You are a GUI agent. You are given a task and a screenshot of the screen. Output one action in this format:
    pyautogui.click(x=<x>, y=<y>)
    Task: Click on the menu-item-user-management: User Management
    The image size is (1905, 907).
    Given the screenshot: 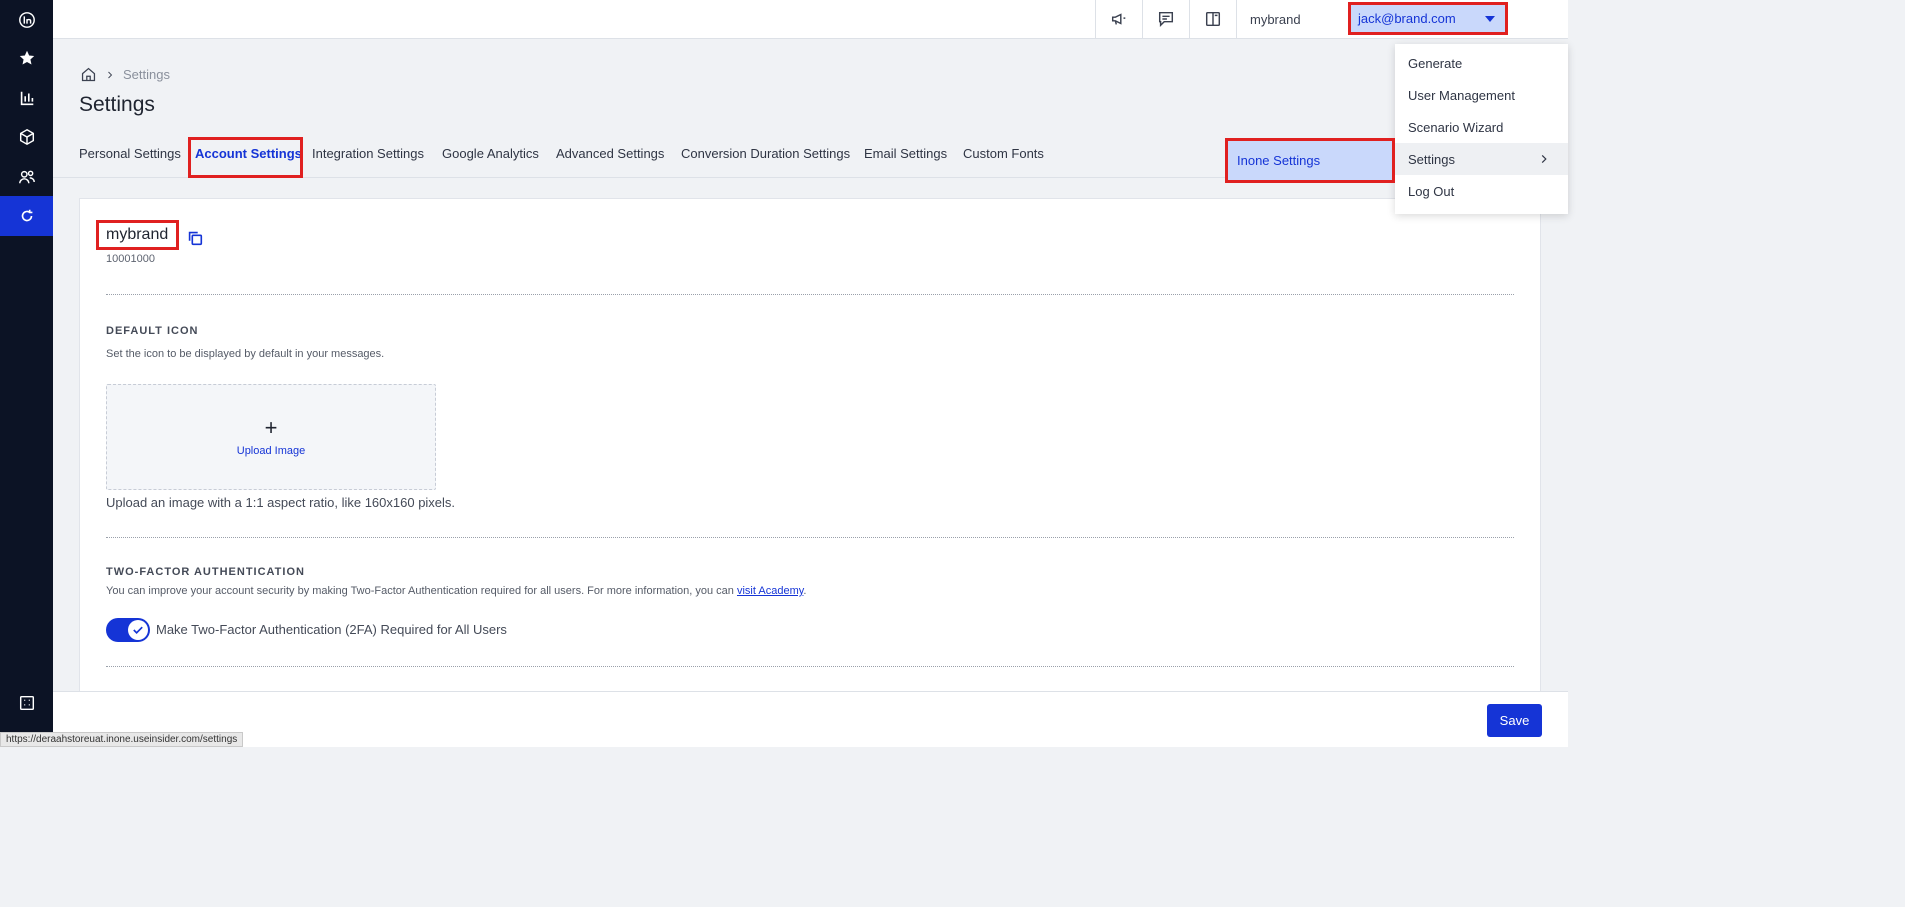 What is the action you would take?
    pyautogui.click(x=1481, y=95)
    